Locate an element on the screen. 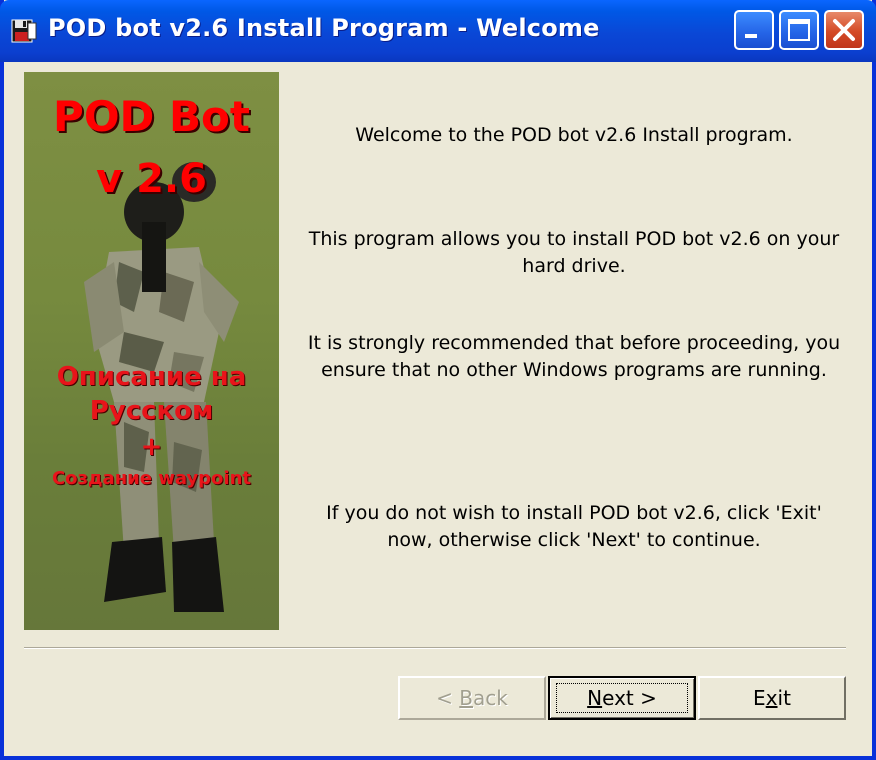 This screenshot has height=760, width=876. splash-version: v 2.6 is located at coordinates (151, 179).